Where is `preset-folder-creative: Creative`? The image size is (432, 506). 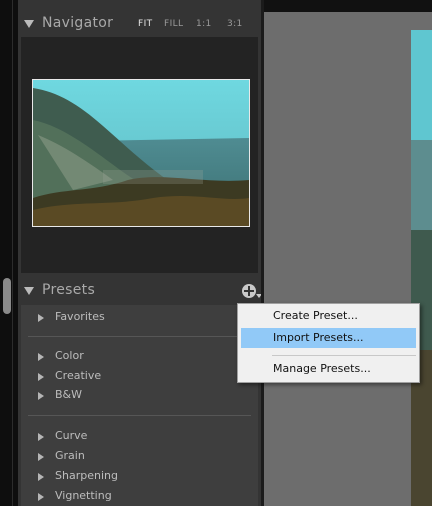
preset-folder-creative: Creative is located at coordinates (138, 377).